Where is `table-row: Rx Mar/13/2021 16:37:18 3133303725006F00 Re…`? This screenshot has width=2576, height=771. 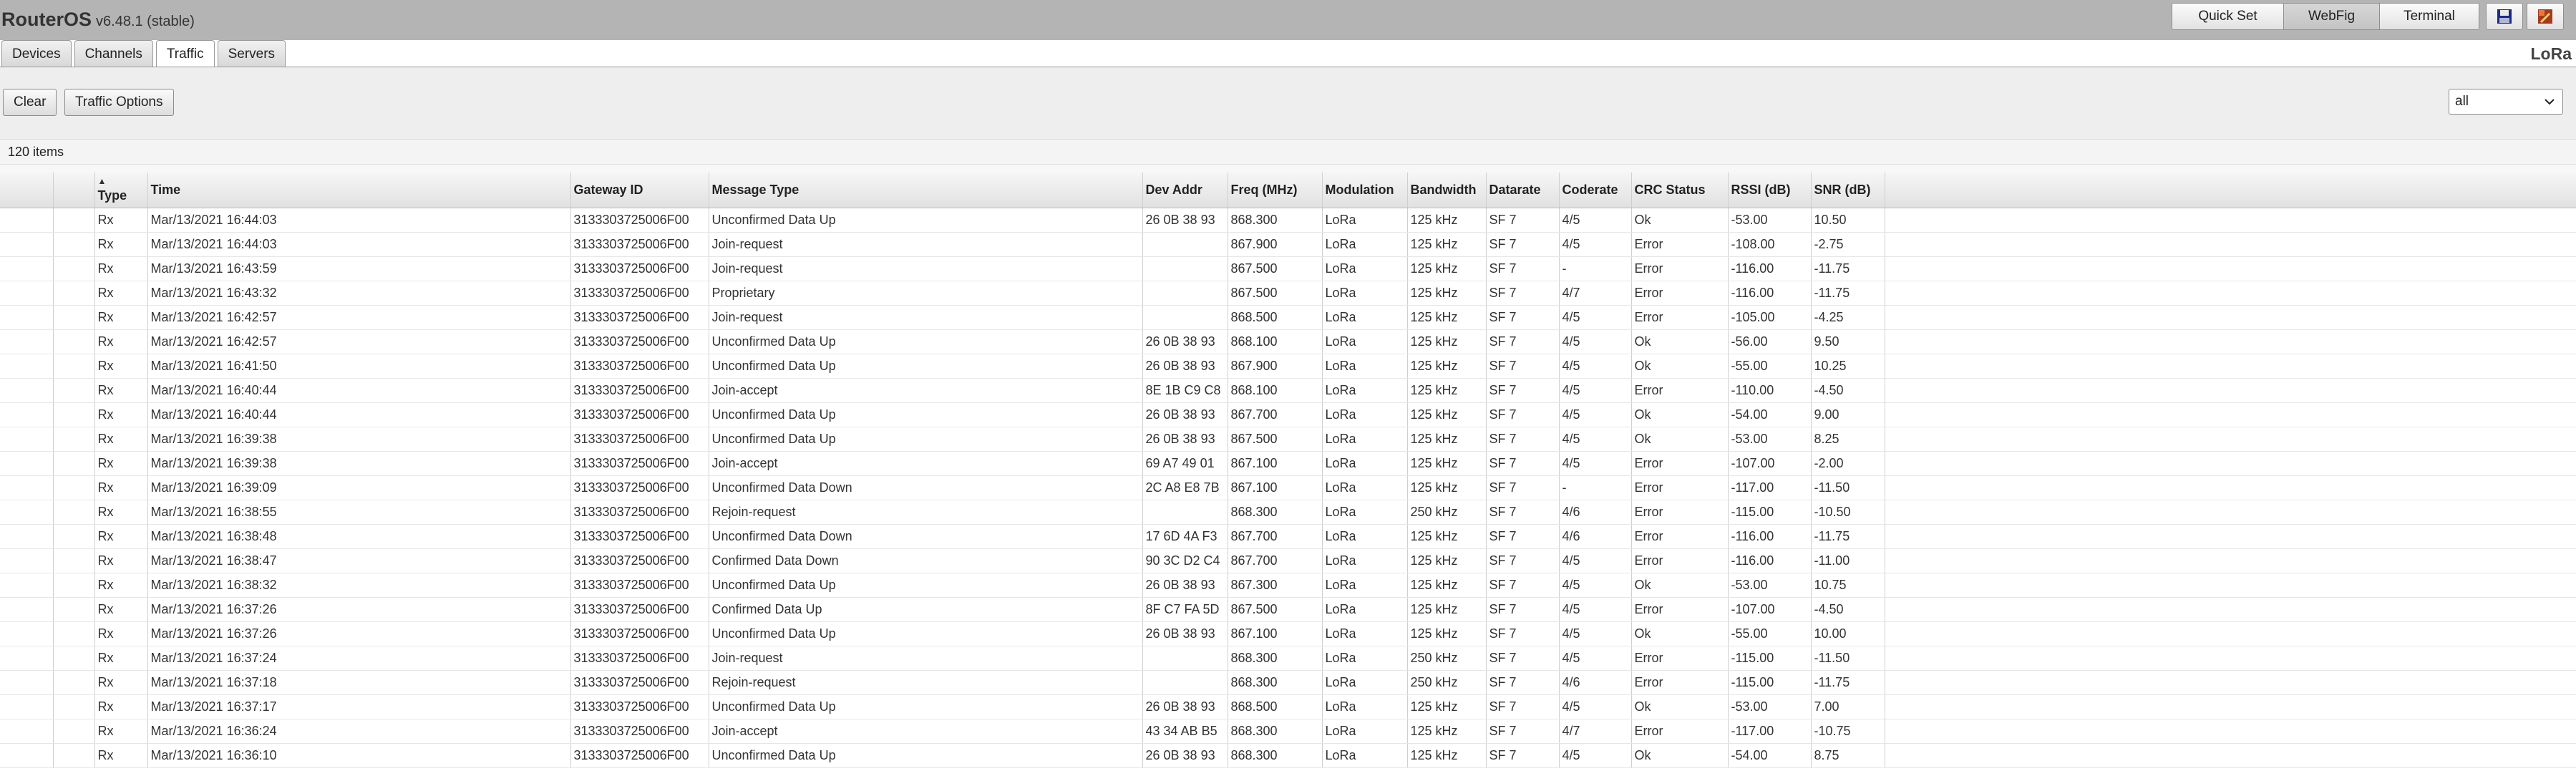 table-row: Rx Mar/13/2021 16:37:18 3133303725006F00 Re… is located at coordinates (1288, 682).